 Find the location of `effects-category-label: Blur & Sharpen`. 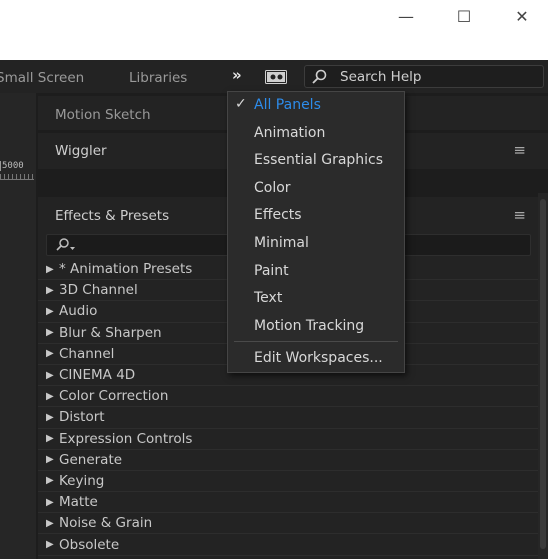

effects-category-label: Blur & Sharpen is located at coordinates (110, 332).